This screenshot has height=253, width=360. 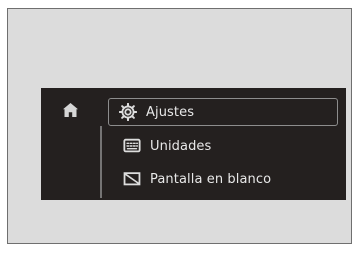 I want to click on menu-item-pantalla-en-blanco: Pantalla en blanco, so click(x=190, y=179).